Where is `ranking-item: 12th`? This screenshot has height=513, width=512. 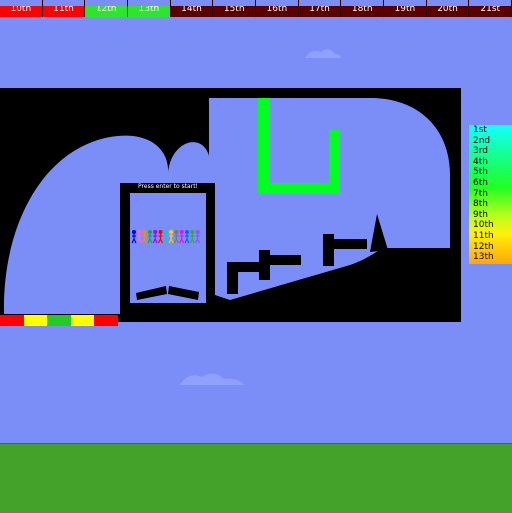
ranking-item: 12th is located at coordinates (483, 246).